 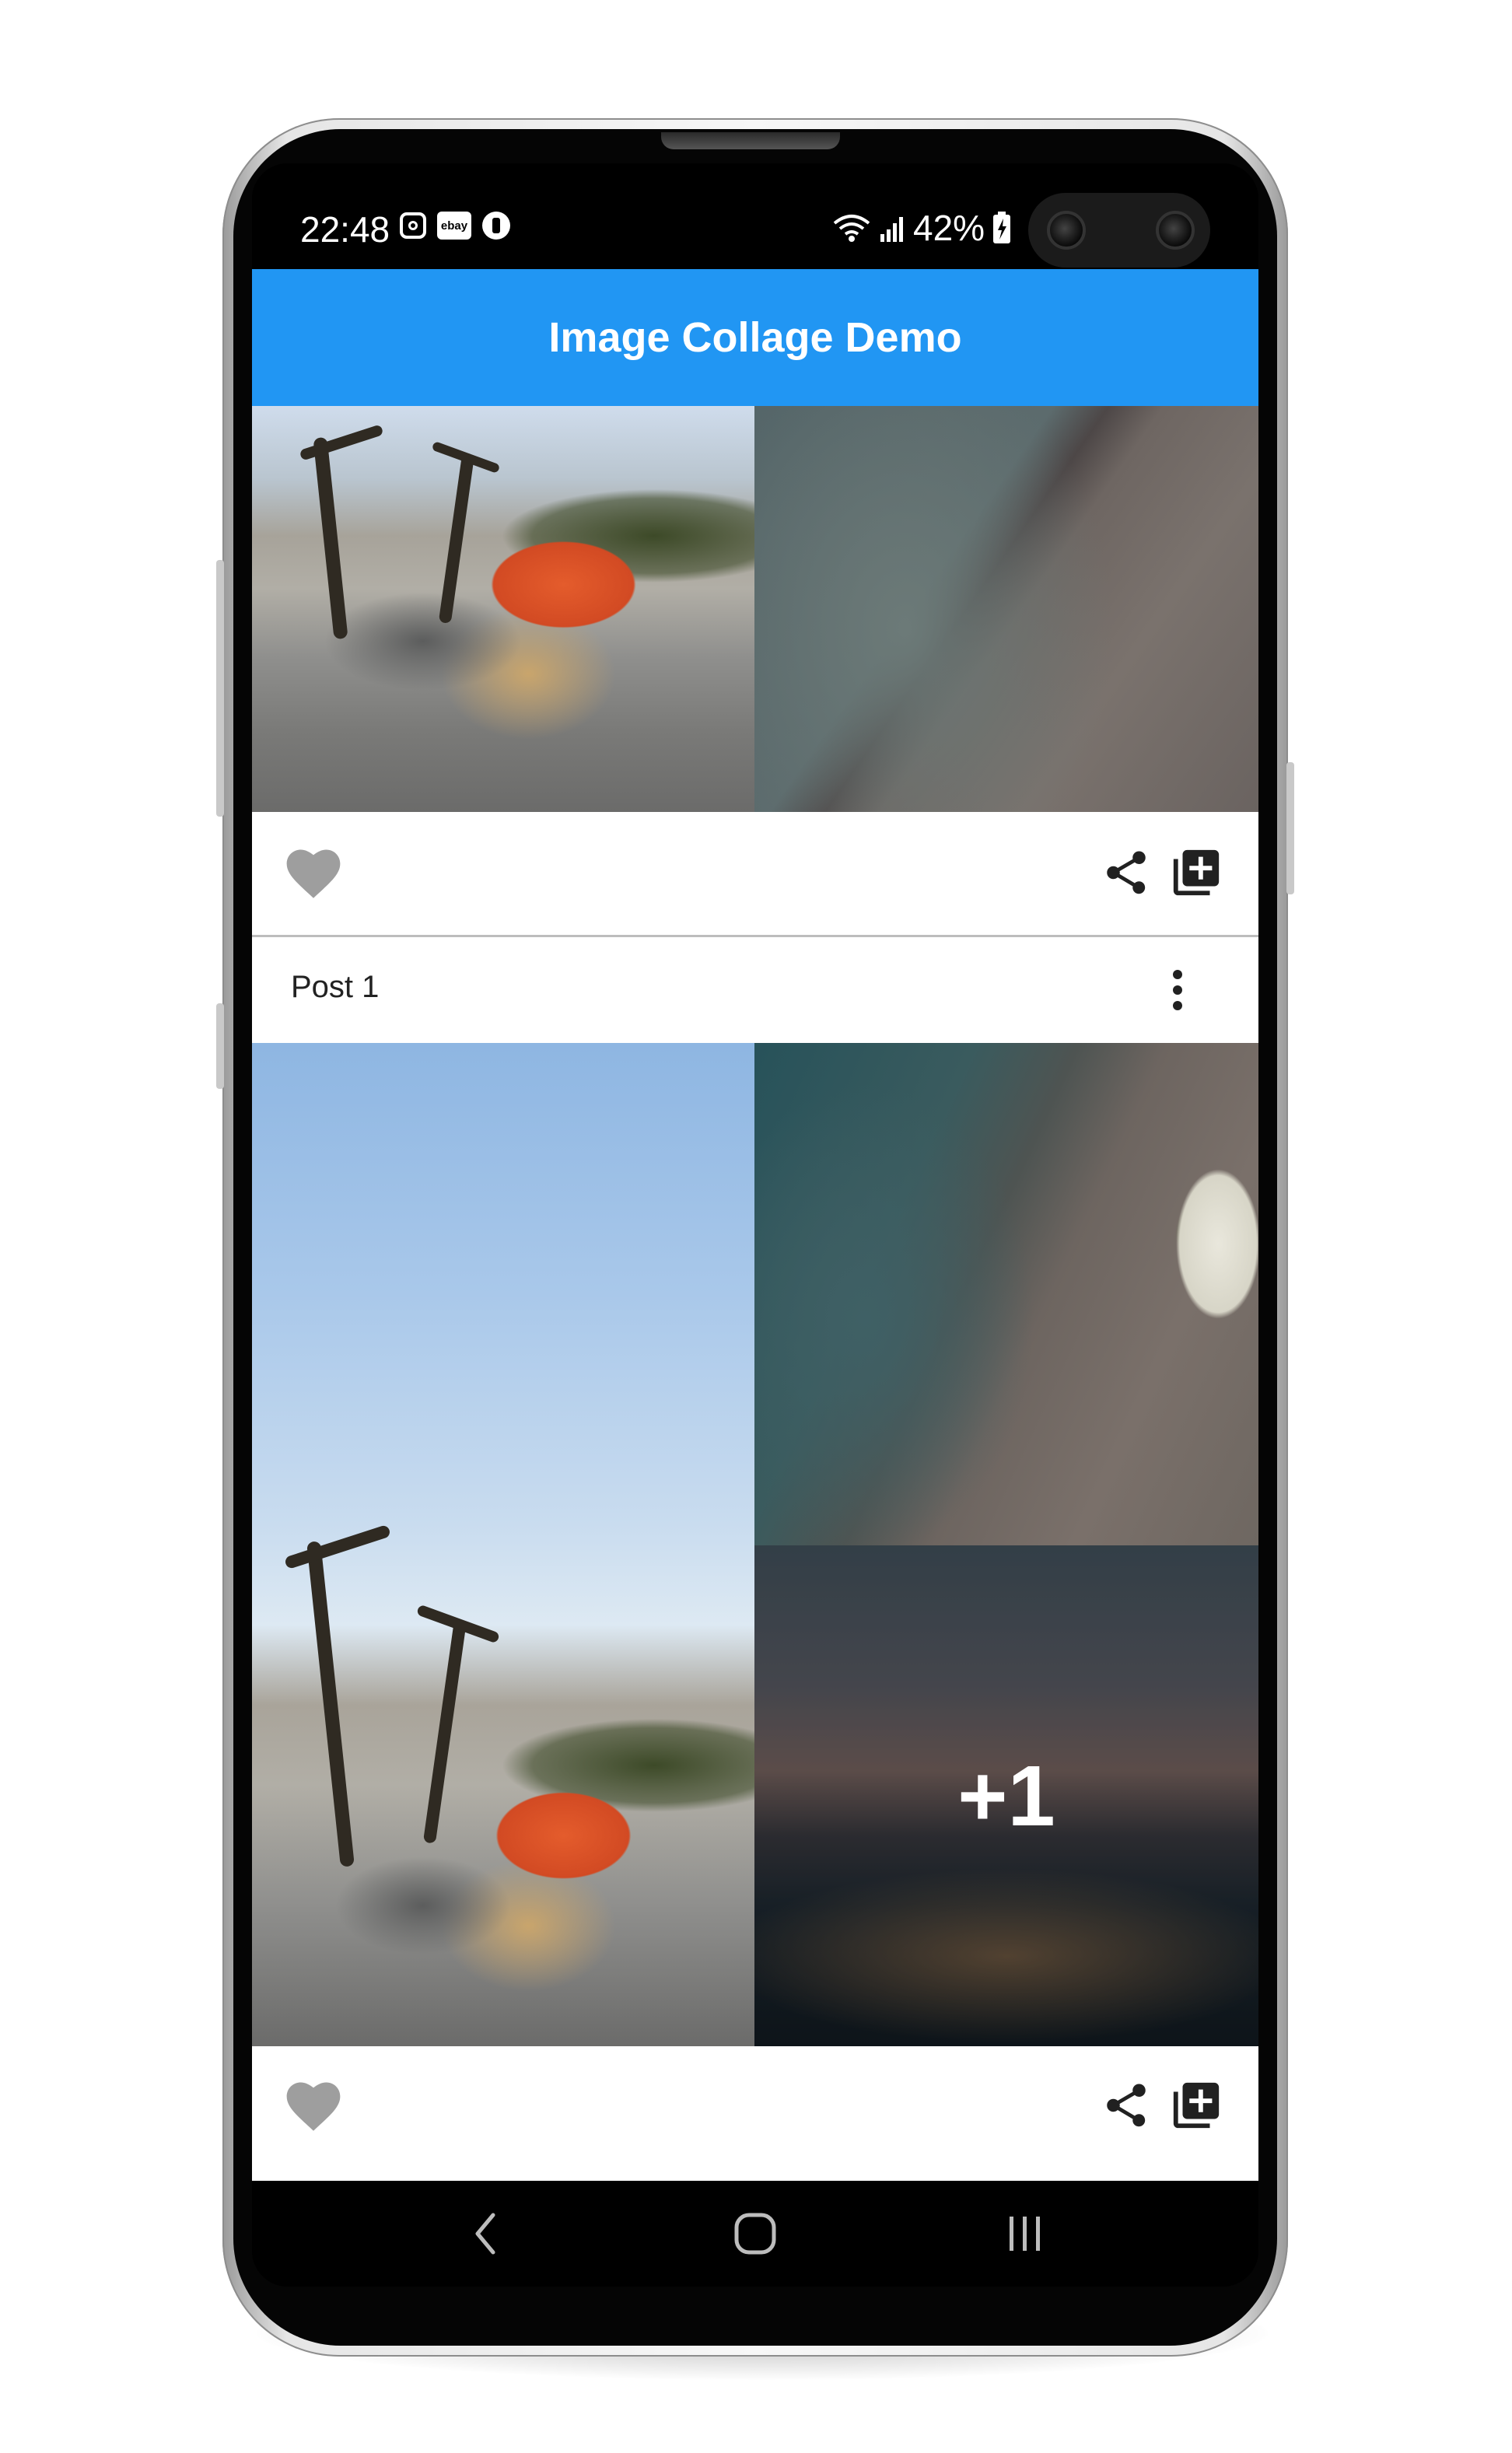 I want to click on bixby-button, so click(x=220, y=1046).